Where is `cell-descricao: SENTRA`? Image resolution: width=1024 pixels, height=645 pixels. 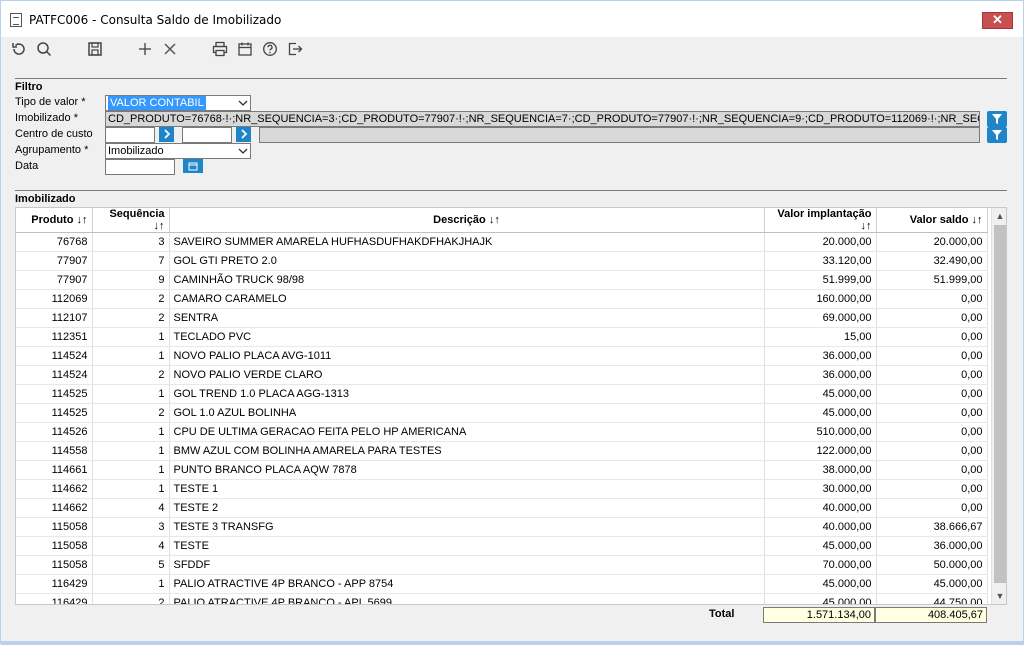
cell-descricao: SENTRA is located at coordinates (467, 318).